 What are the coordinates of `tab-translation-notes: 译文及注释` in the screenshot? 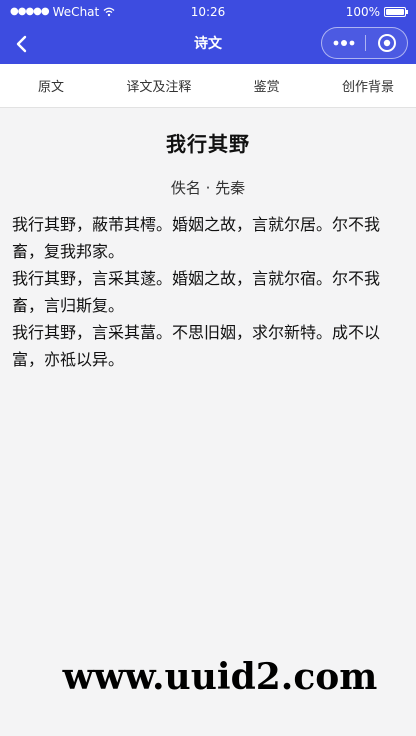 It's located at (158, 85).